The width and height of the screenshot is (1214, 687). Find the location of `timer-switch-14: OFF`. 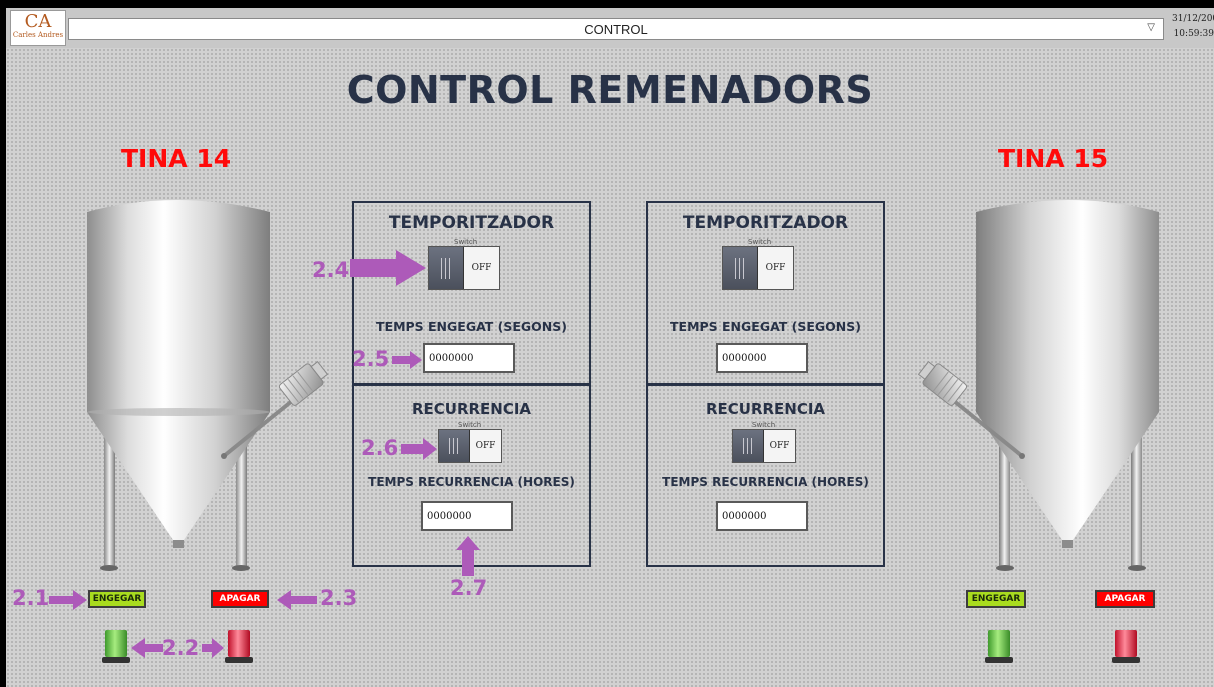

timer-switch-14: OFF is located at coordinates (464, 268).